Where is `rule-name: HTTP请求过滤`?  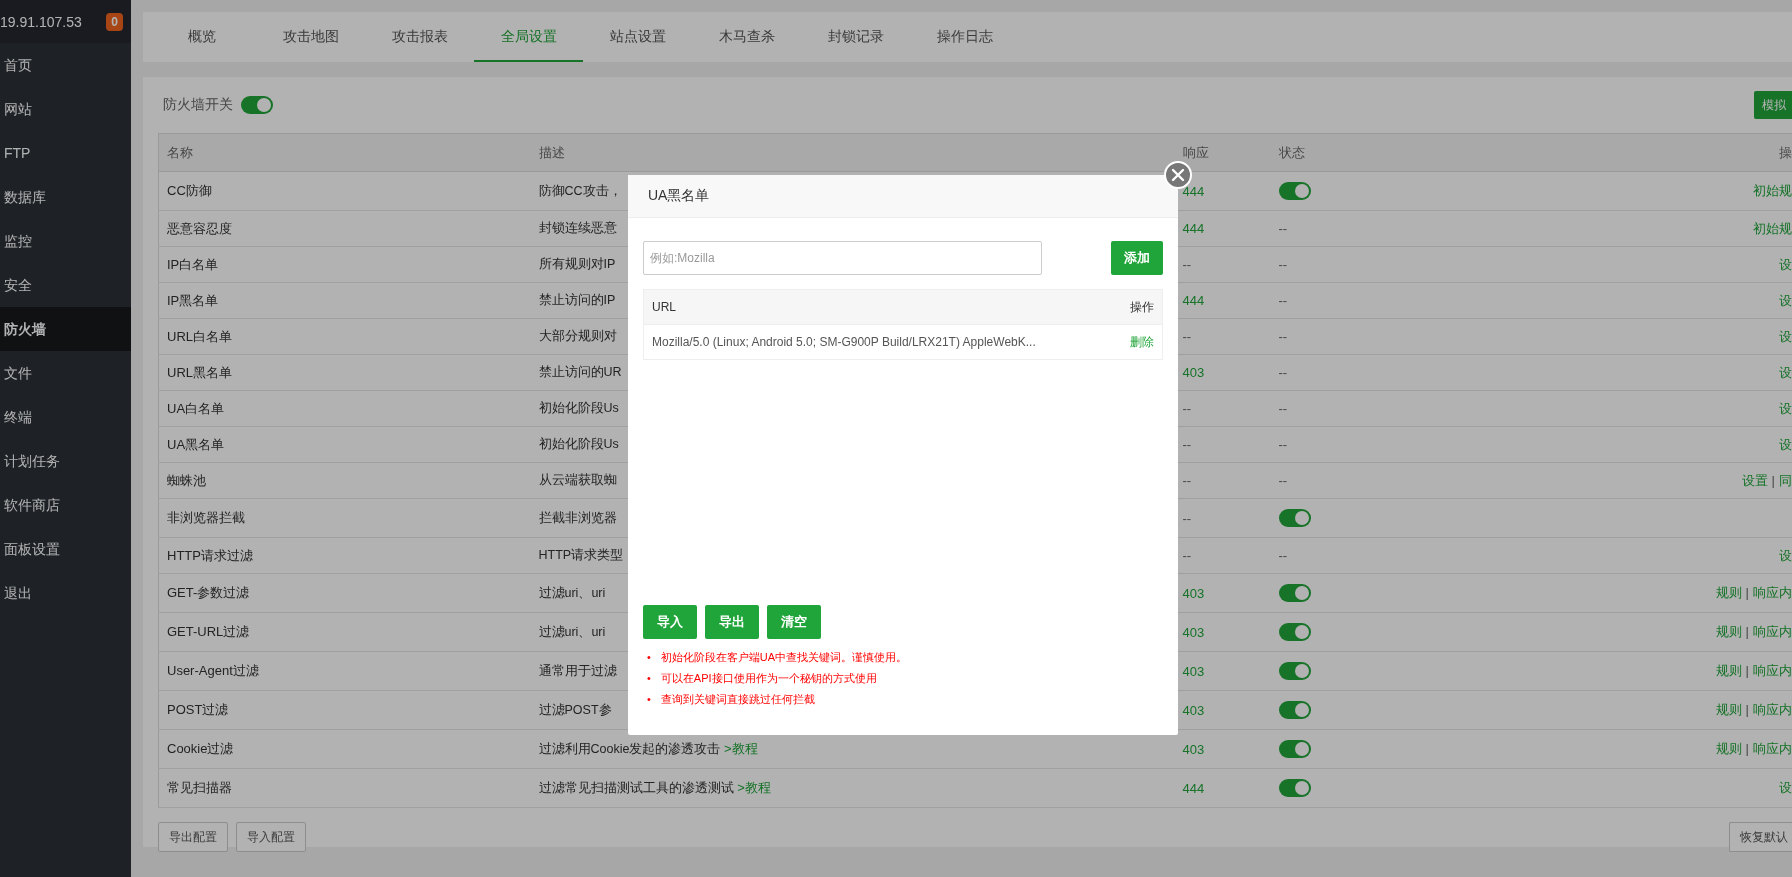 rule-name: HTTP请求过滤 is located at coordinates (344, 555).